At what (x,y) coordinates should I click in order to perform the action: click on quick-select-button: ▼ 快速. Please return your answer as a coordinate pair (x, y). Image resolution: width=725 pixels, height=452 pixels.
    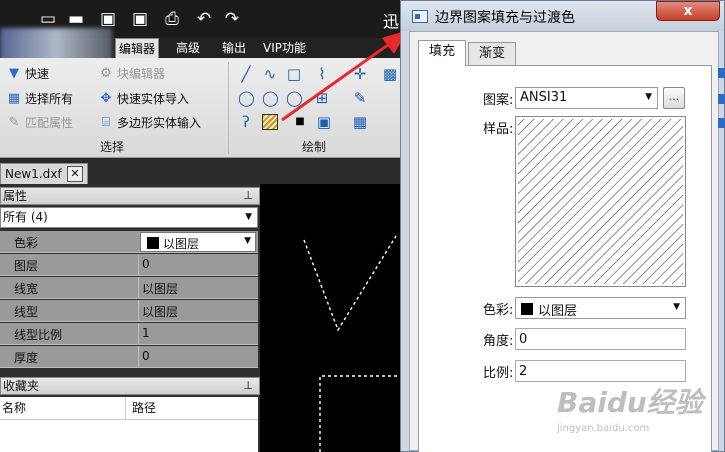
    Looking at the image, I should click on (27, 73).